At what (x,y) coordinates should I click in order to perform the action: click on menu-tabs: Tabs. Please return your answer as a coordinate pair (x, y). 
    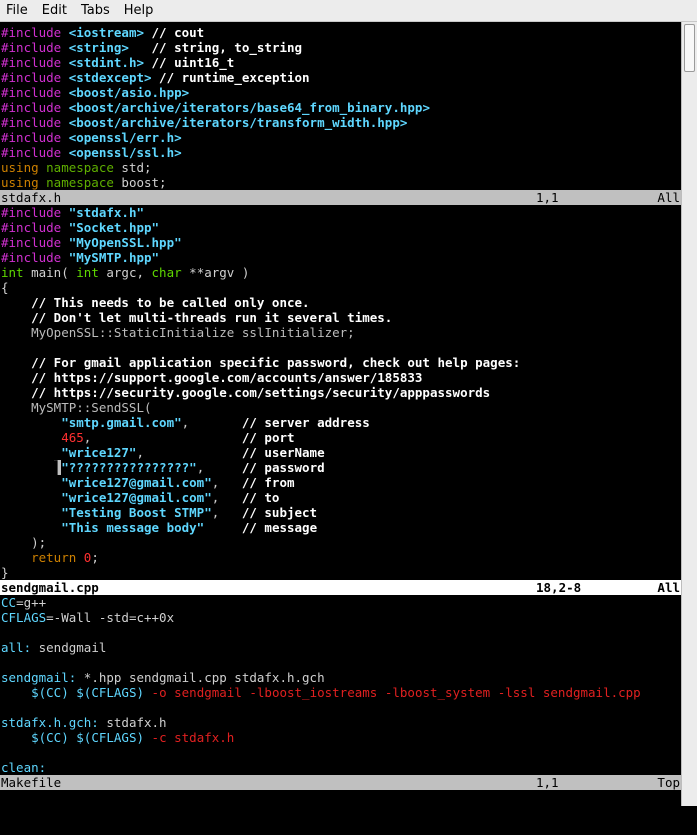
    Looking at the image, I should click on (95, 11).